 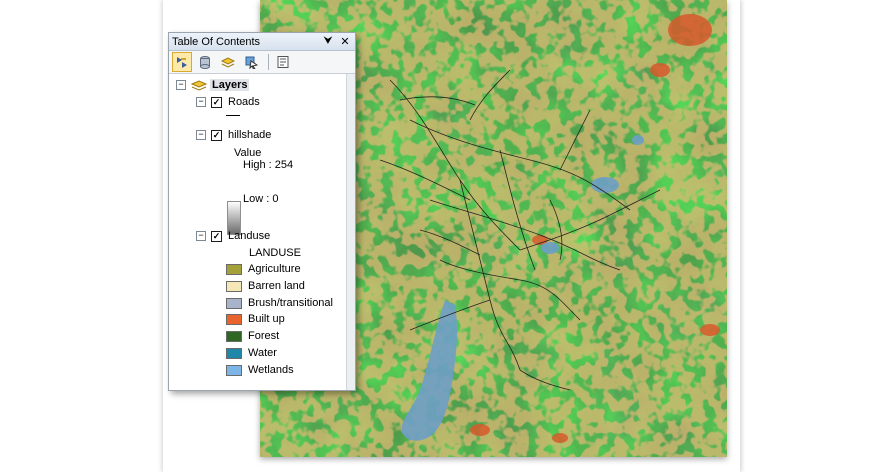 What do you see at coordinates (266, 319) in the screenshot?
I see `legend-class-label: Built up` at bounding box center [266, 319].